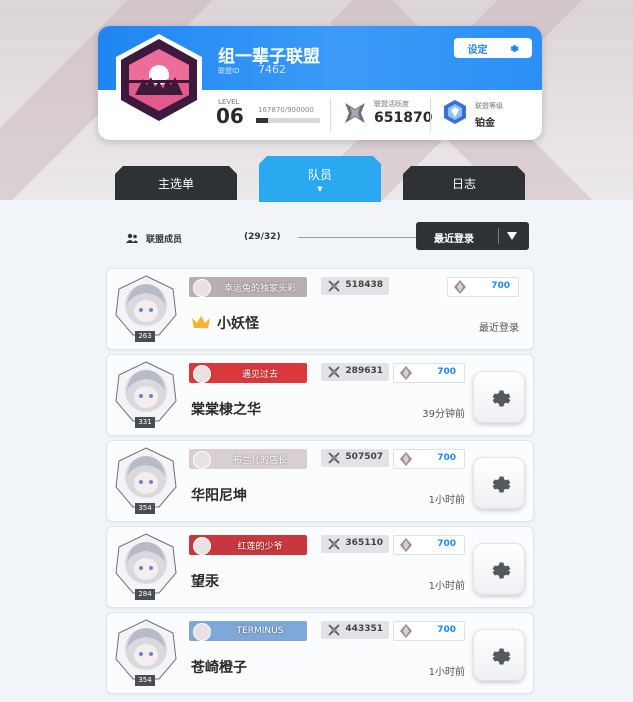 The height and width of the screenshot is (702, 633). I want to click on member-last-login: 最近登录, so click(499, 328).